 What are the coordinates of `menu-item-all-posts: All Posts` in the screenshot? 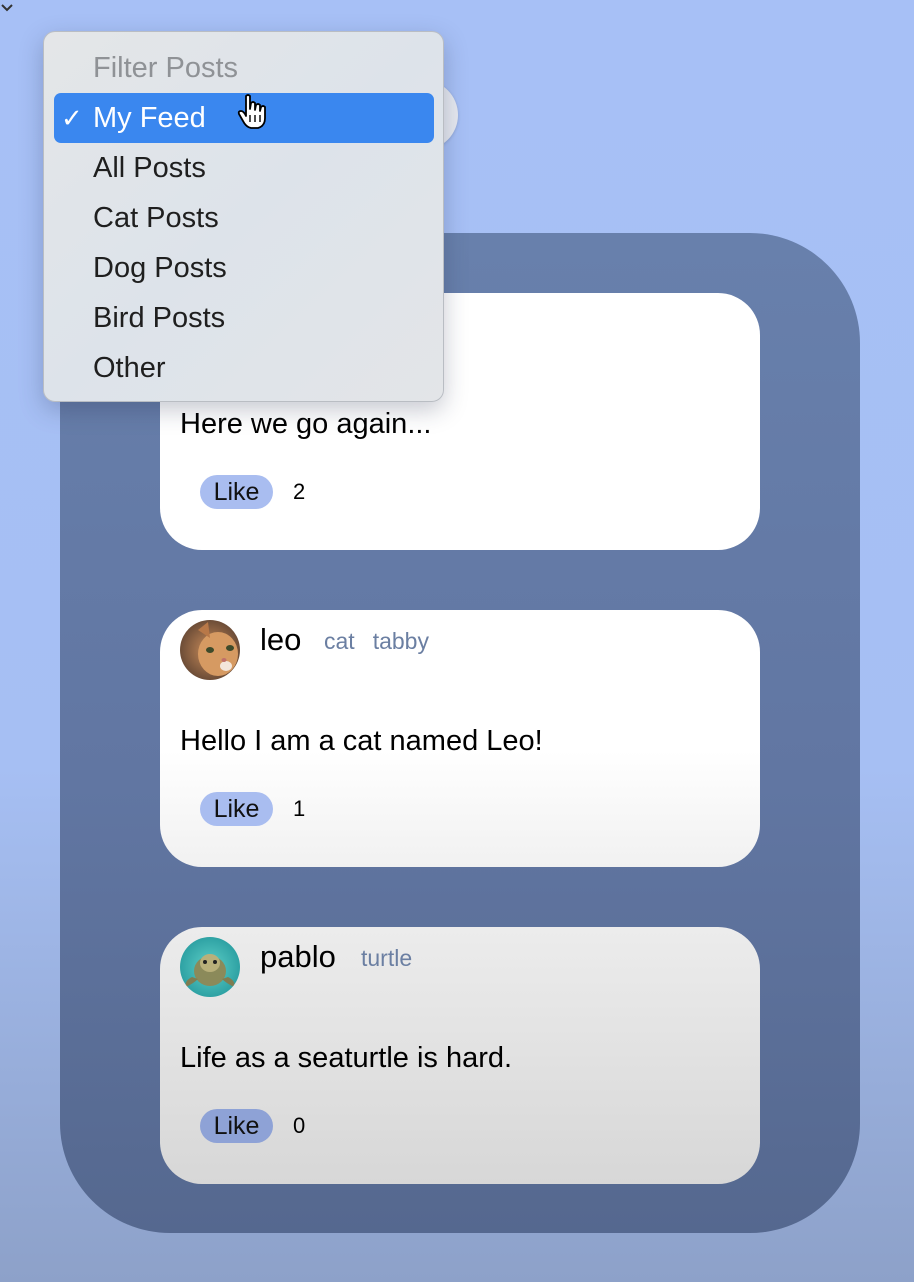 It's located at (244, 168).